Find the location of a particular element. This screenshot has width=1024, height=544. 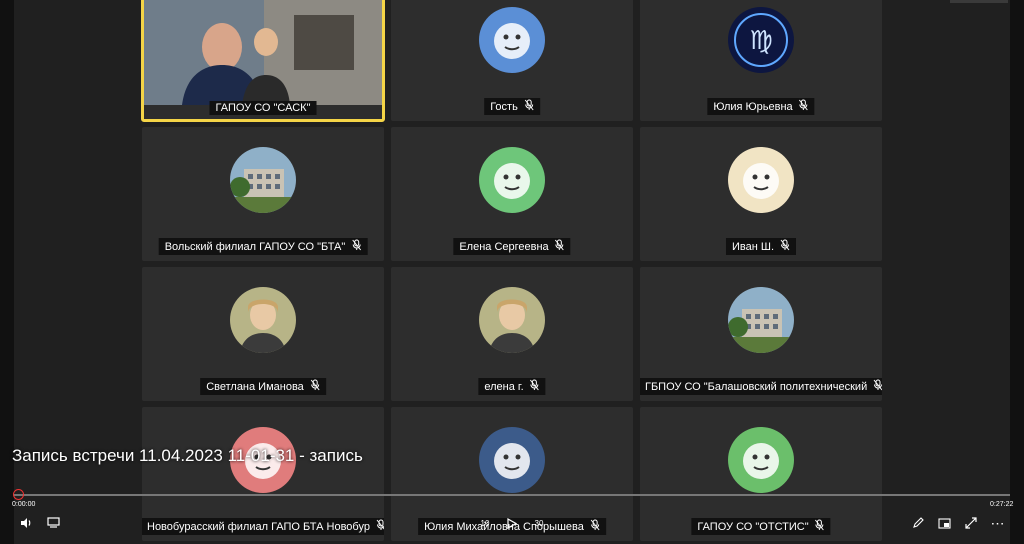

participant-name: елена г. is located at coordinates (512, 386).